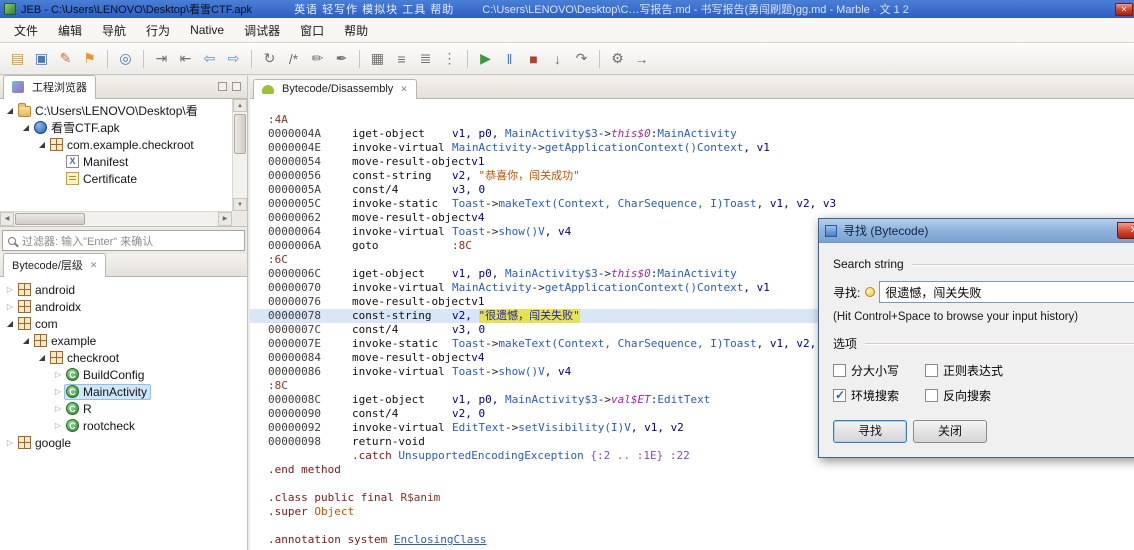 The width and height of the screenshot is (1134, 550). Describe the element at coordinates (990, 370) in the screenshot. I see `option-checkbox-2: 正则表达式` at that location.